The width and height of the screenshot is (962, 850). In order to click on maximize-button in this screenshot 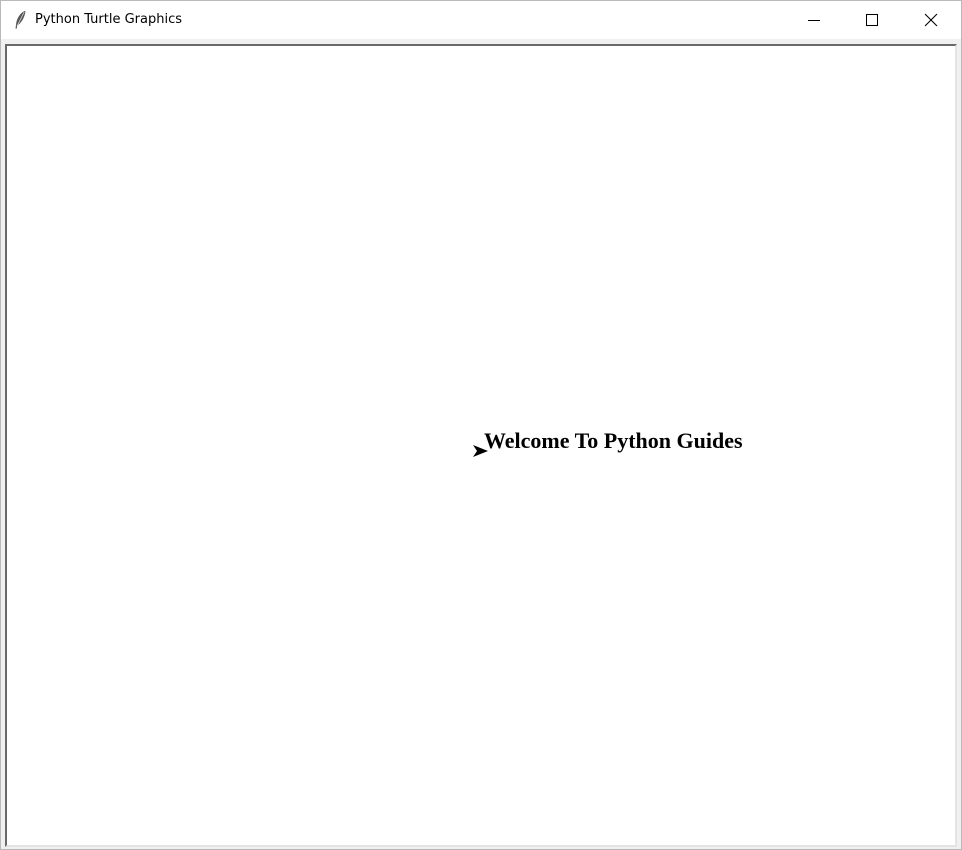, I will do `click(872, 20)`.